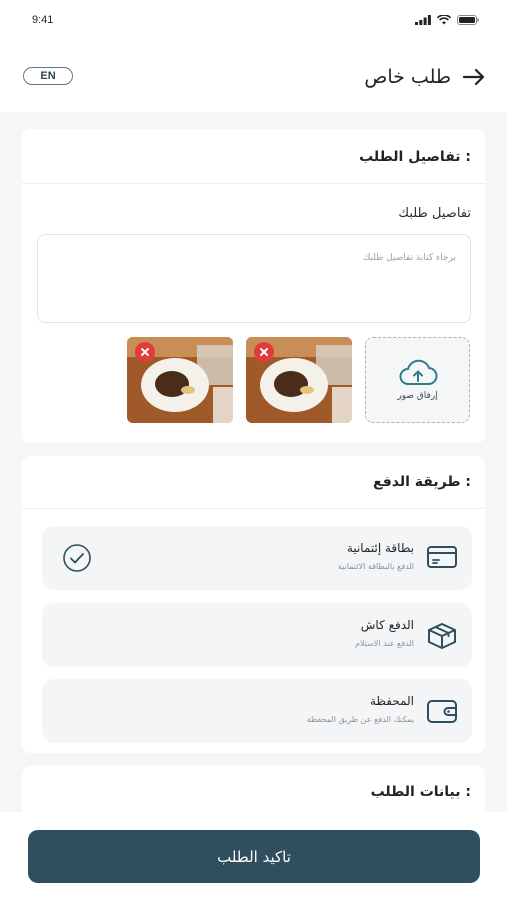 This screenshot has width=507, height=900. I want to click on credit-card-icon, so click(442, 557).